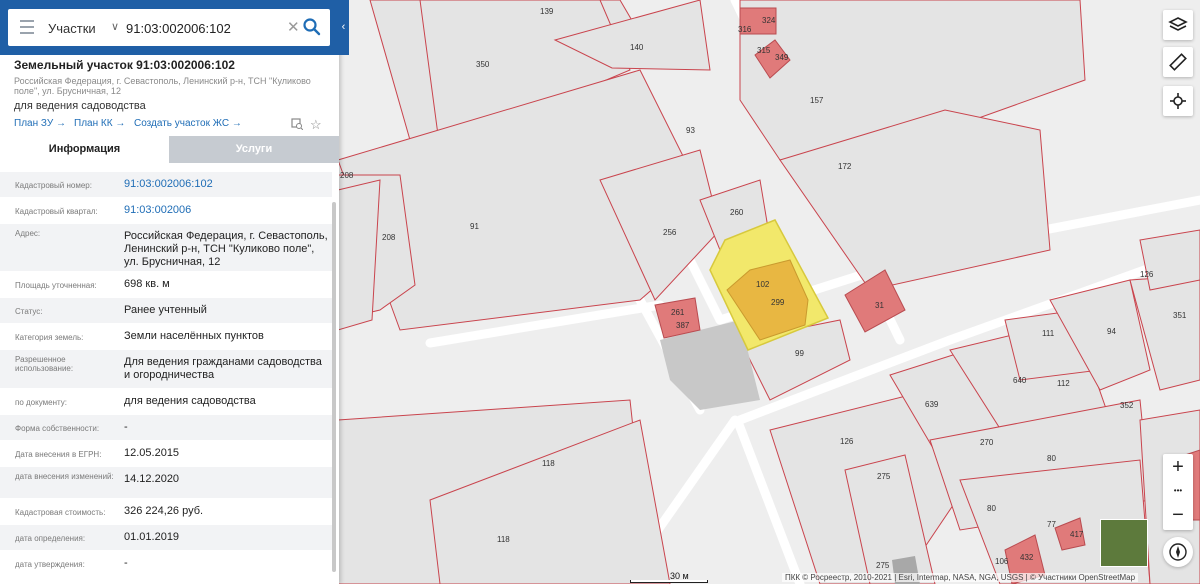 This screenshot has width=1200, height=584. I want to click on field-value: Земли населённых пунктов, so click(194, 336).